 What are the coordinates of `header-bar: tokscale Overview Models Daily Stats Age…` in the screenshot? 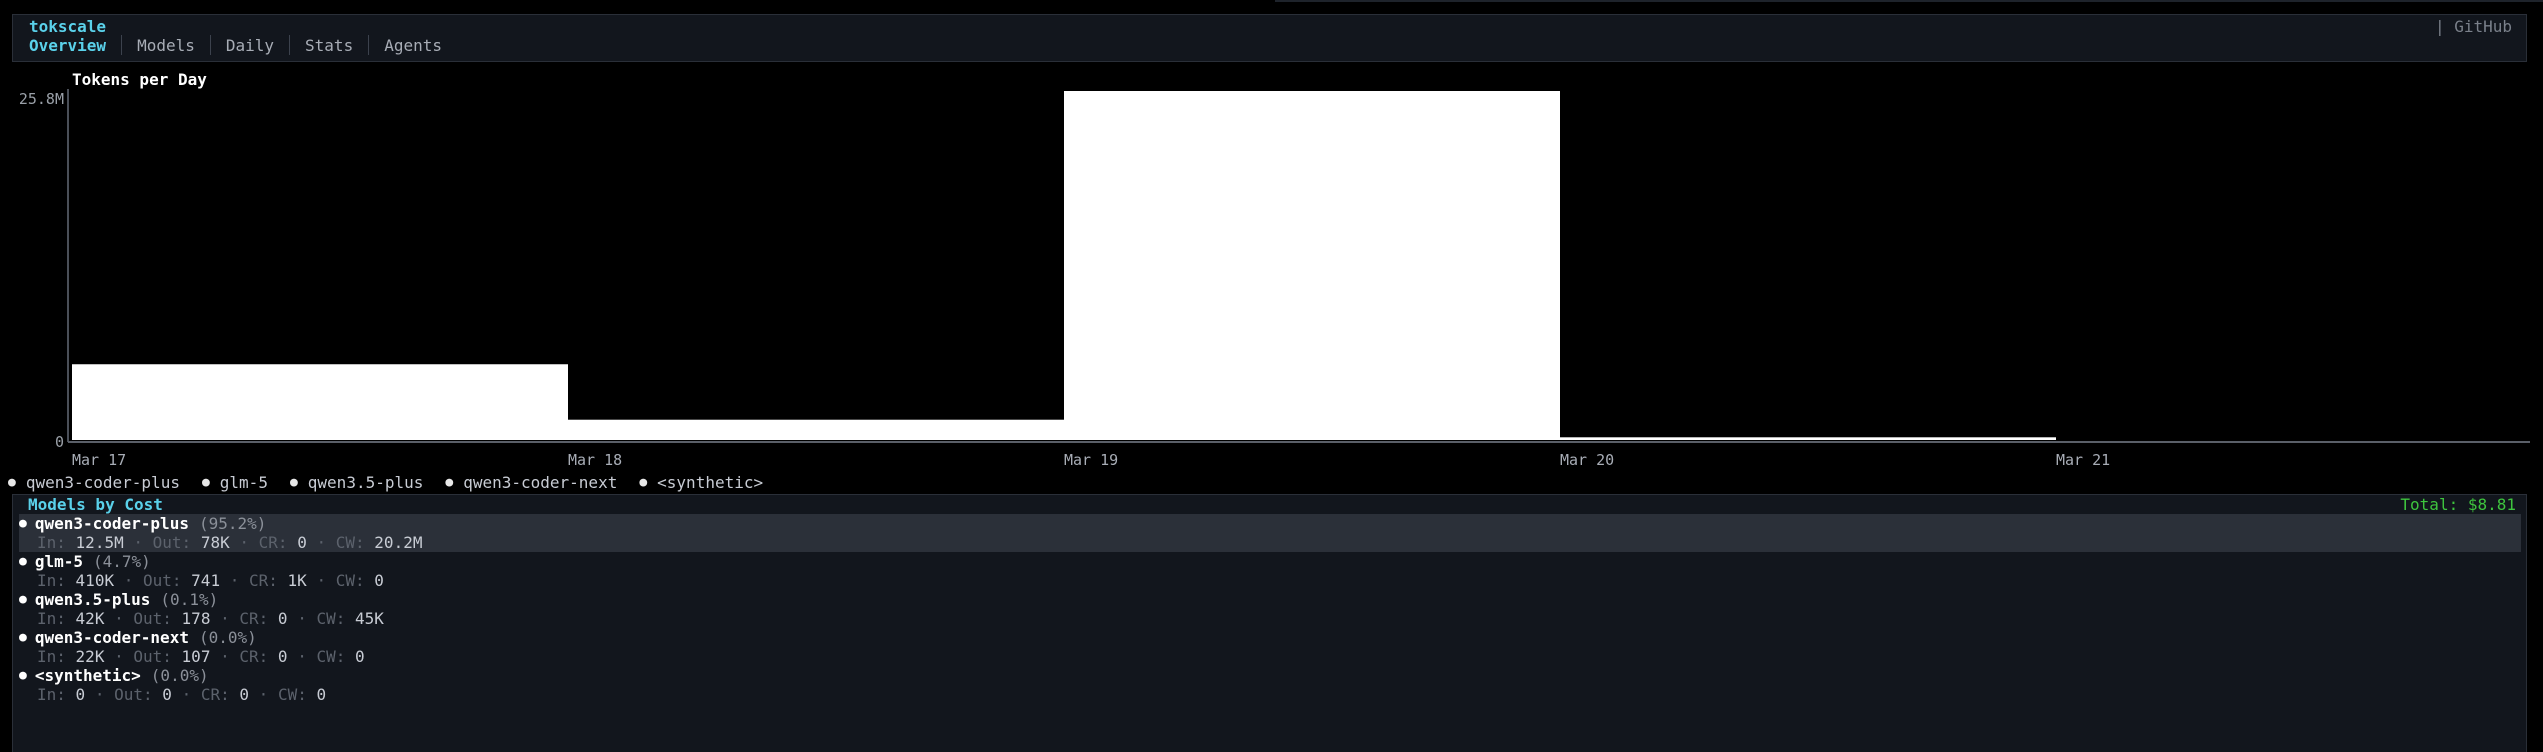 It's located at (1269, 38).